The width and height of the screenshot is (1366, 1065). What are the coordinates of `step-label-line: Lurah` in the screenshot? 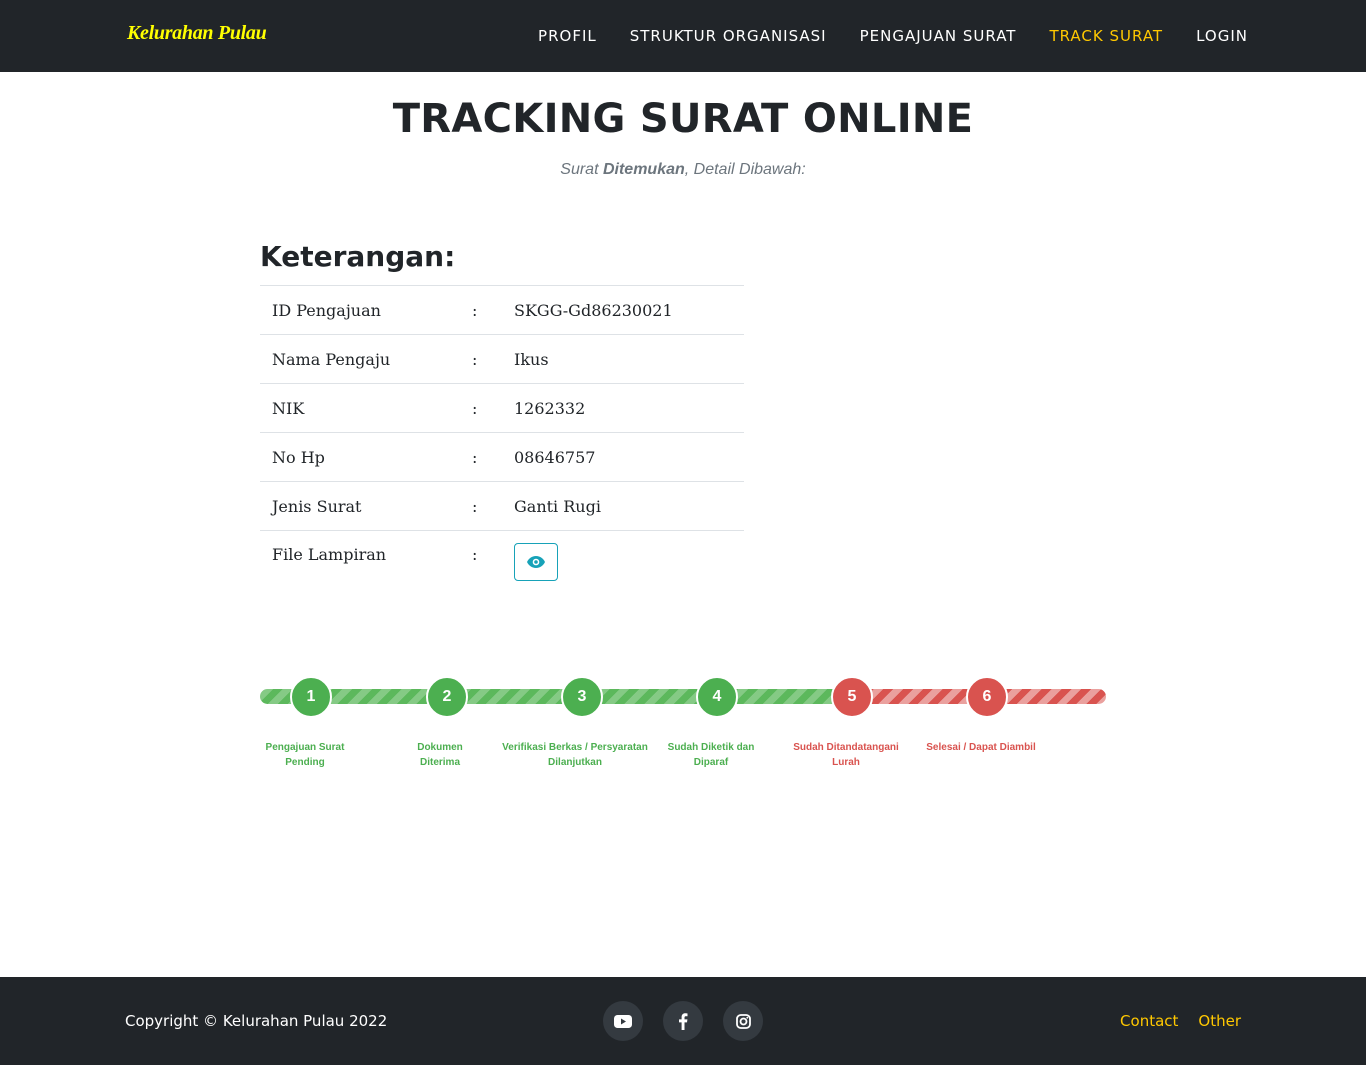 It's located at (846, 762).